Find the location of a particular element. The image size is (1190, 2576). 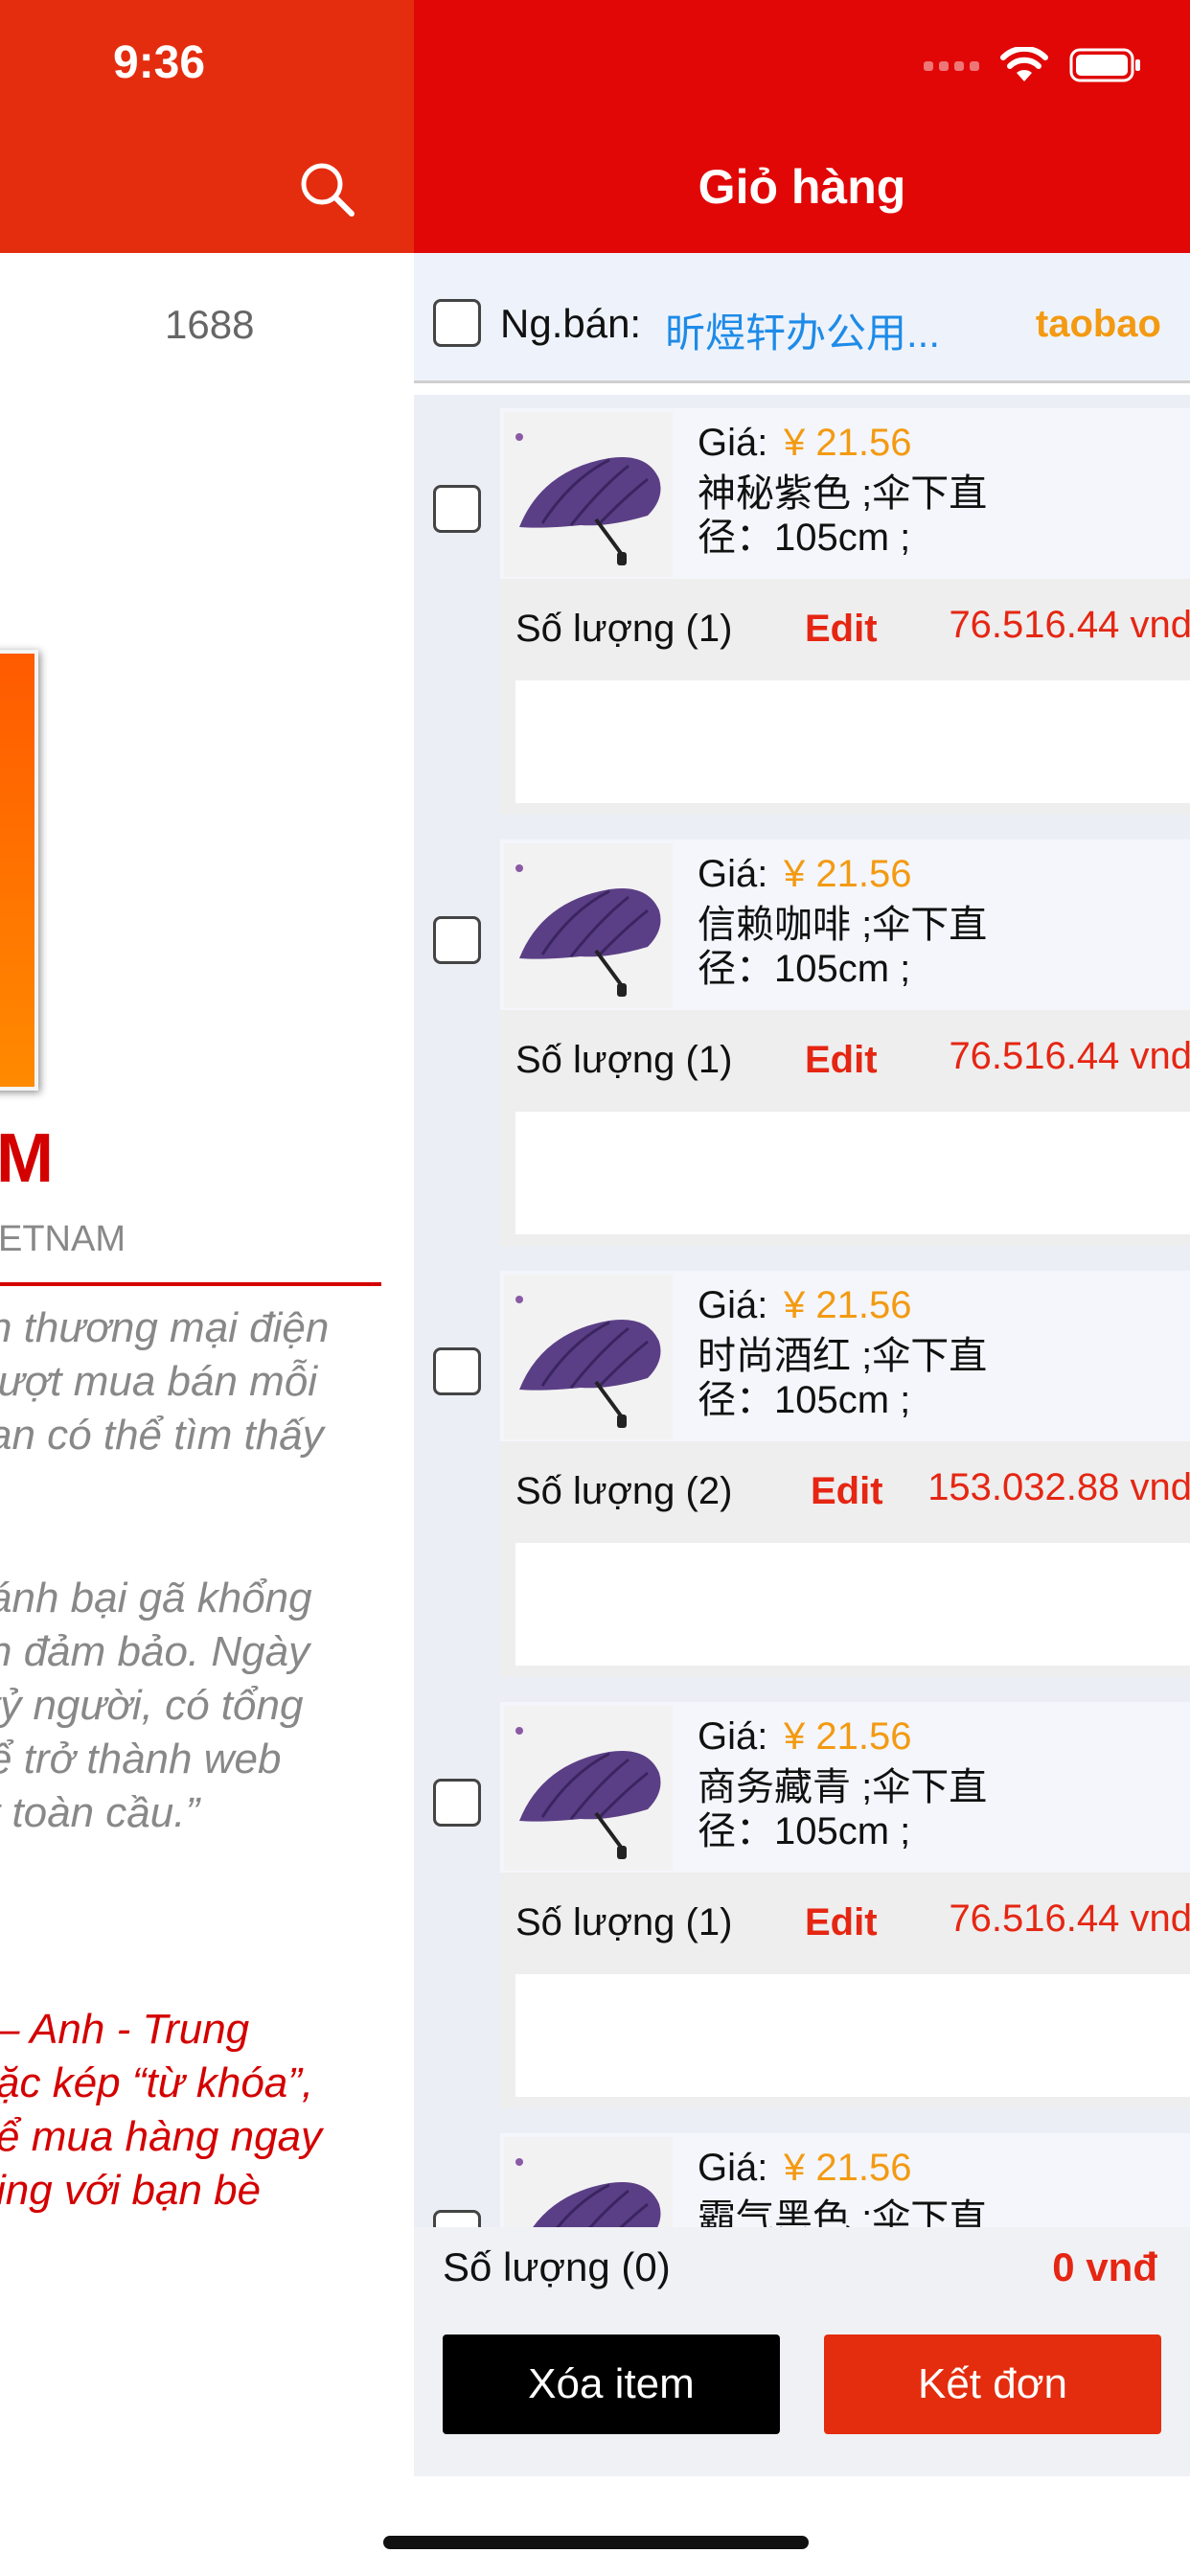

item-details: Giá: ¥ 21.56 神秘紫色 ;伞下直径：105cm ; is located at coordinates (845, 493).